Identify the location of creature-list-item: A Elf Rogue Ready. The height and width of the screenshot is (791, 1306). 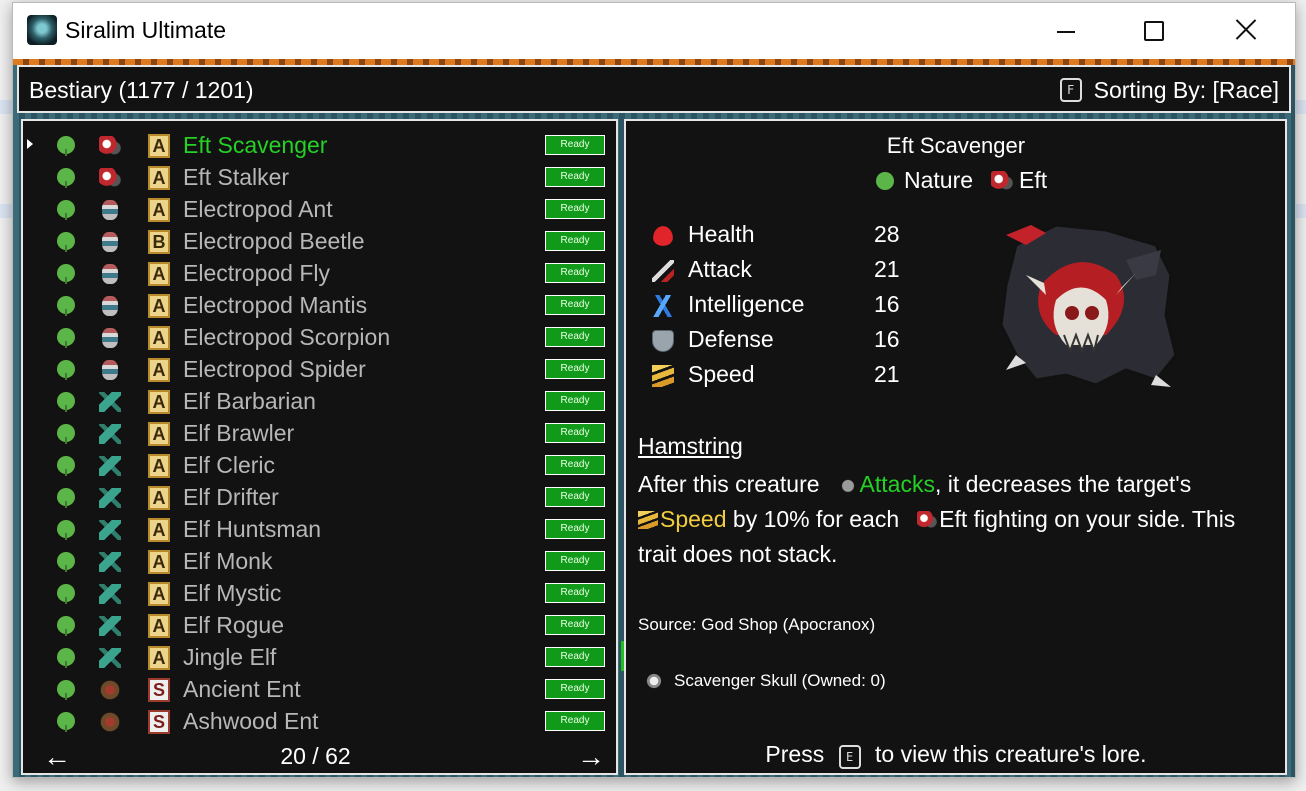
(318, 625).